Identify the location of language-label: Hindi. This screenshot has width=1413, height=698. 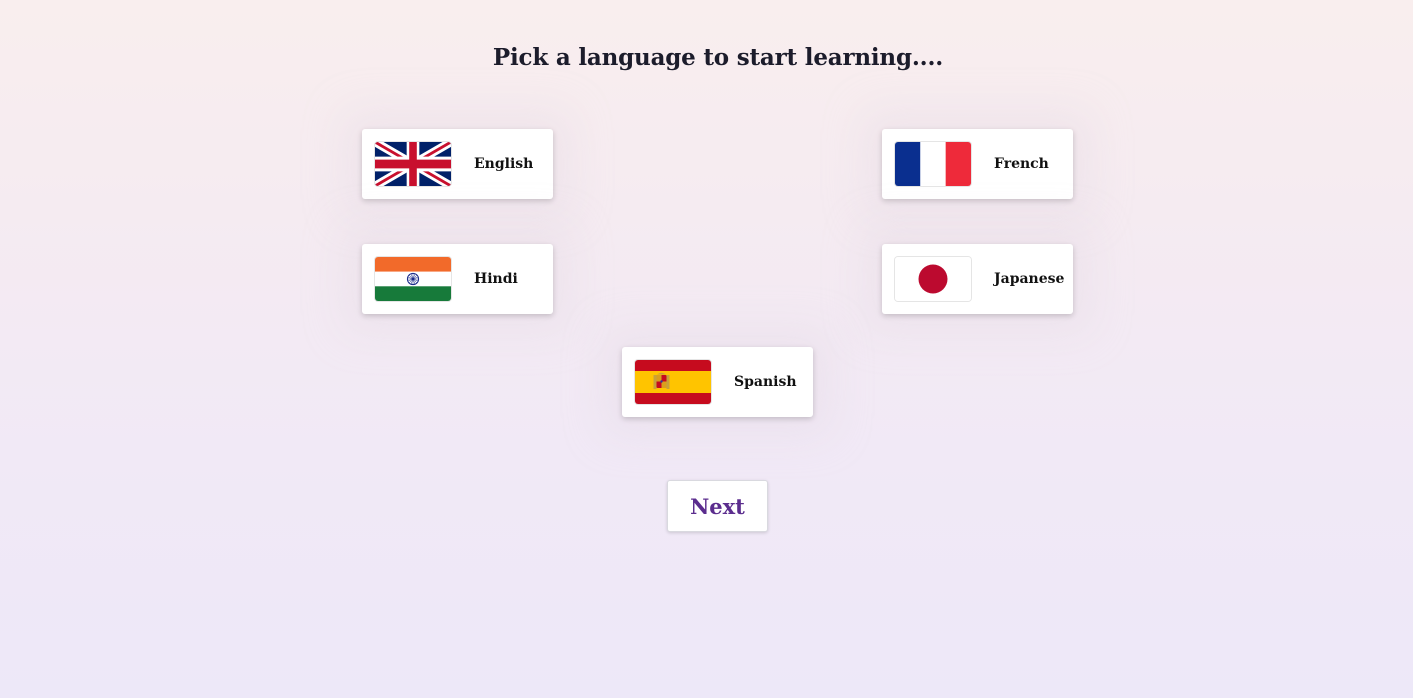
(496, 279).